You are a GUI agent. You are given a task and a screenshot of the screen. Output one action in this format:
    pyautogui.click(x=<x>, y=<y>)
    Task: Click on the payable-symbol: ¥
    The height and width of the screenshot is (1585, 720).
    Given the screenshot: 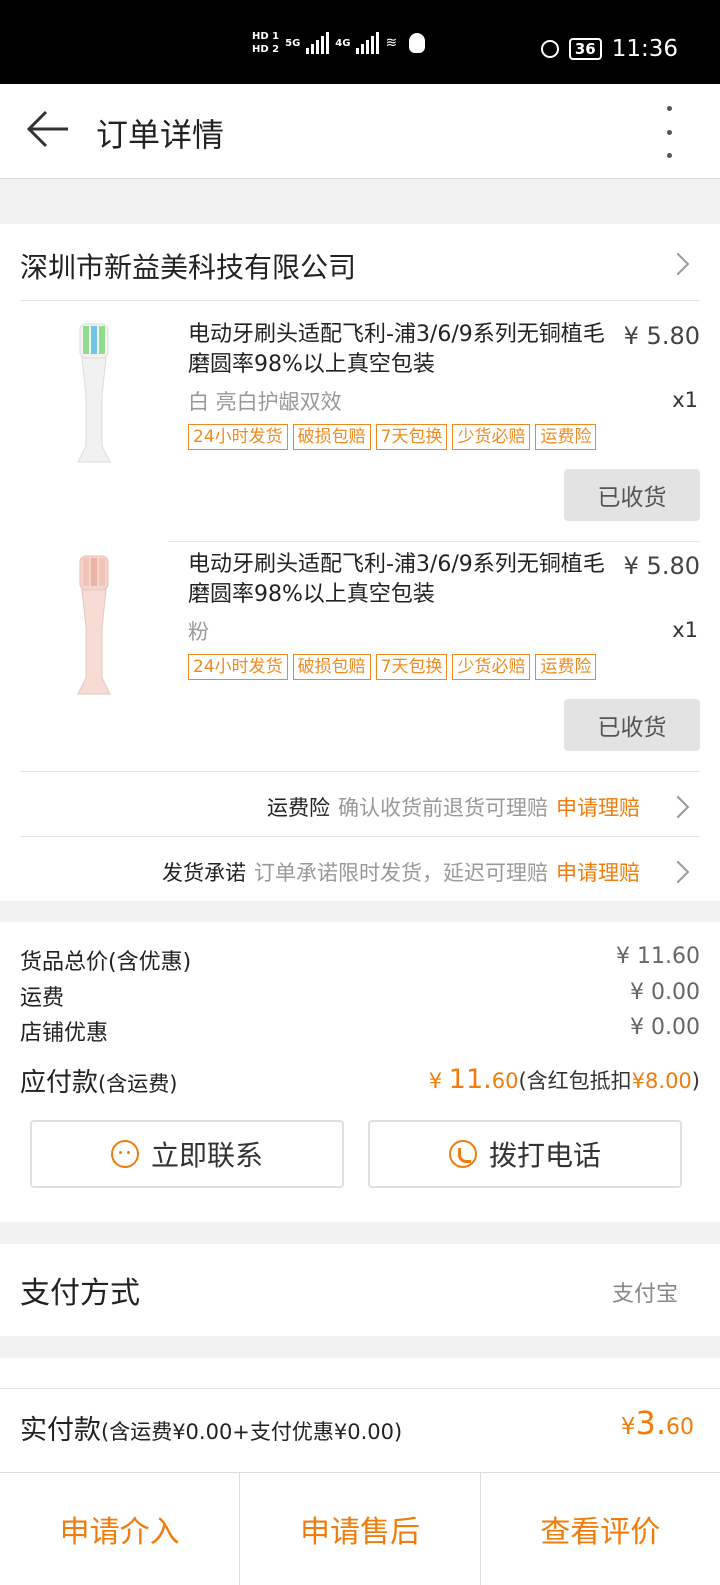 What is the action you would take?
    pyautogui.click(x=438, y=1081)
    